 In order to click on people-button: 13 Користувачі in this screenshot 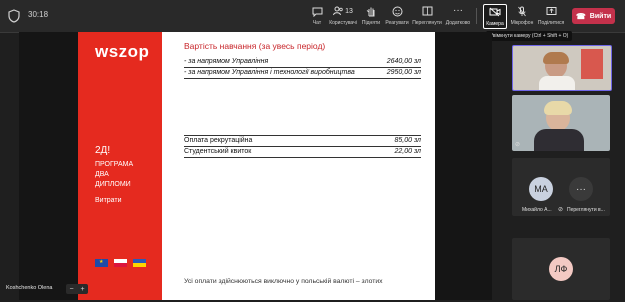, I will do `click(343, 16)`.